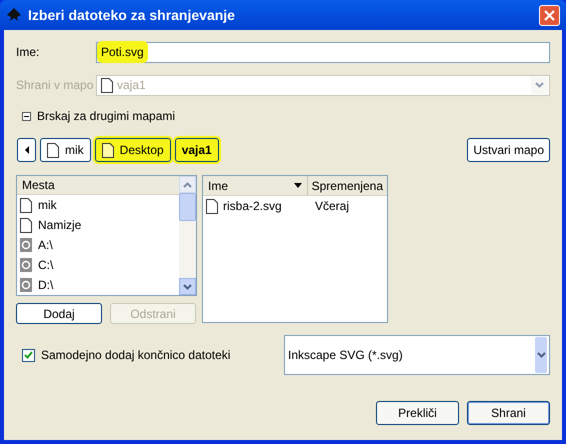  I want to click on checkbox-label: Samodejno dodaj končnico datoteki, so click(135, 355).